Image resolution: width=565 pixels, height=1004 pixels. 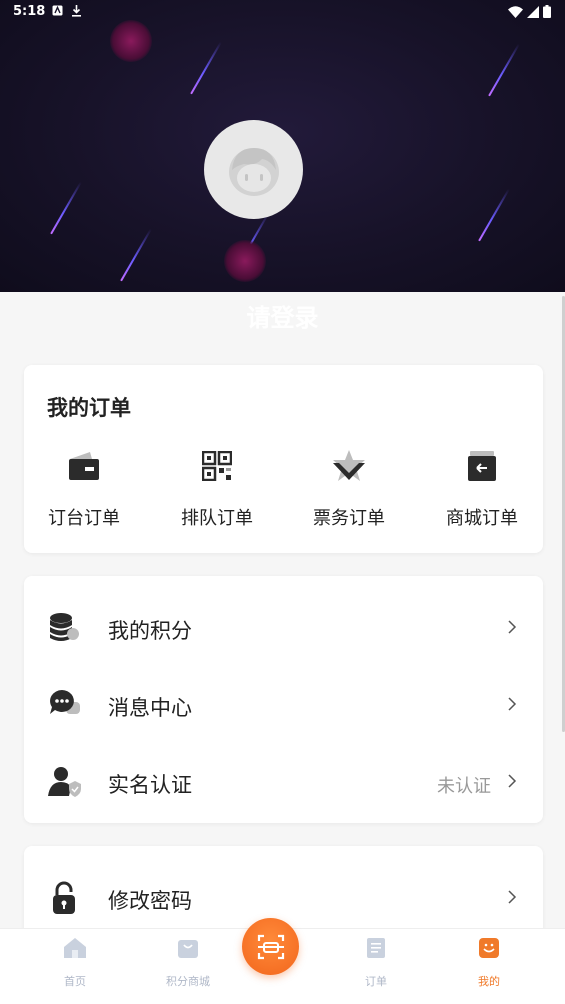 What do you see at coordinates (349, 488) in the screenshot?
I see `order-item-ticket: 票务订单` at bounding box center [349, 488].